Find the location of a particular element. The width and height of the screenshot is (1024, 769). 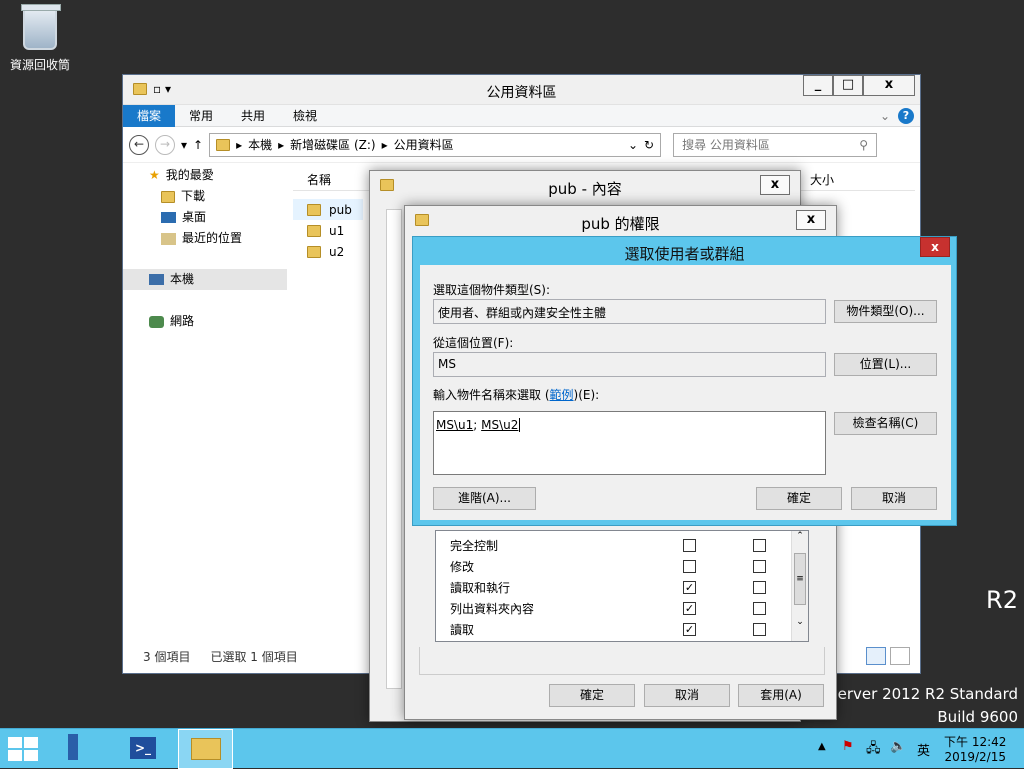

file-explorer-taskbar-icon is located at coordinates (205, 749).